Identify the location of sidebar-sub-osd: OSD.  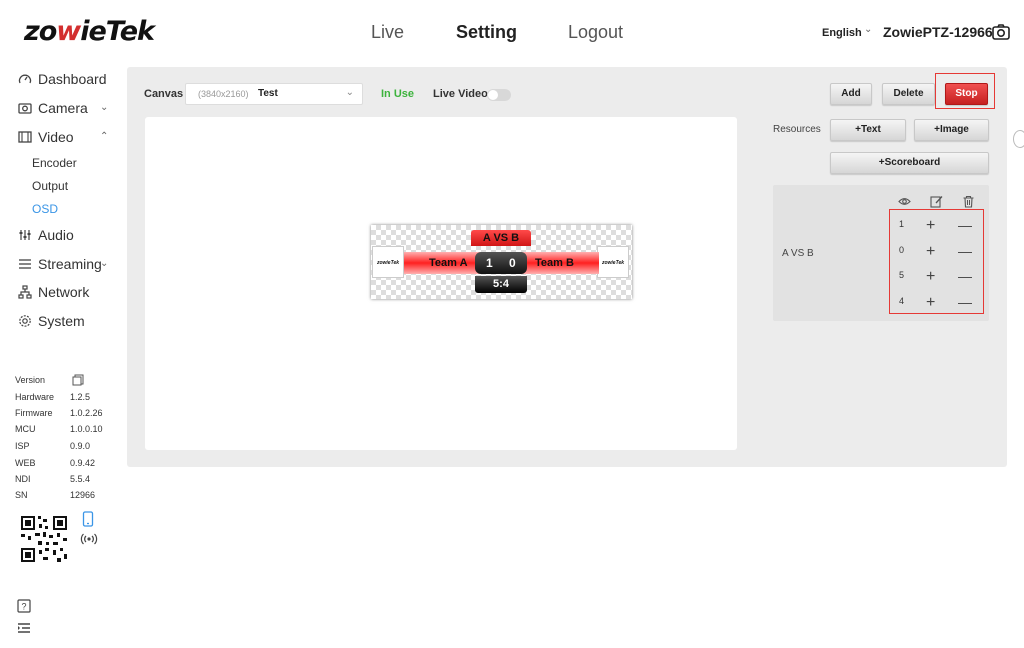
(45, 209).